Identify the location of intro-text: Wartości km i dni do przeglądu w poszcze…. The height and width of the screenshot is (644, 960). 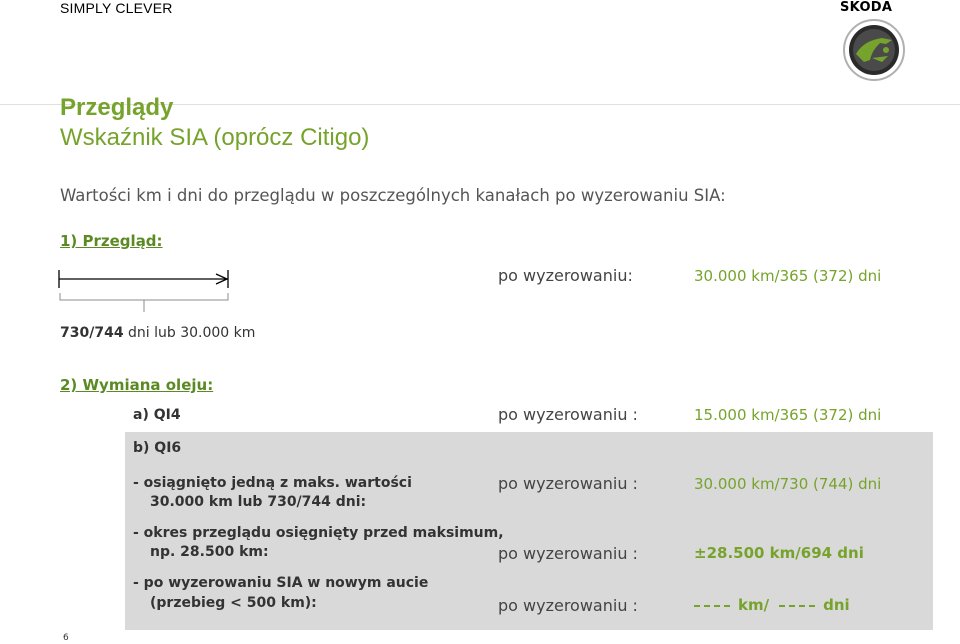
(393, 195).